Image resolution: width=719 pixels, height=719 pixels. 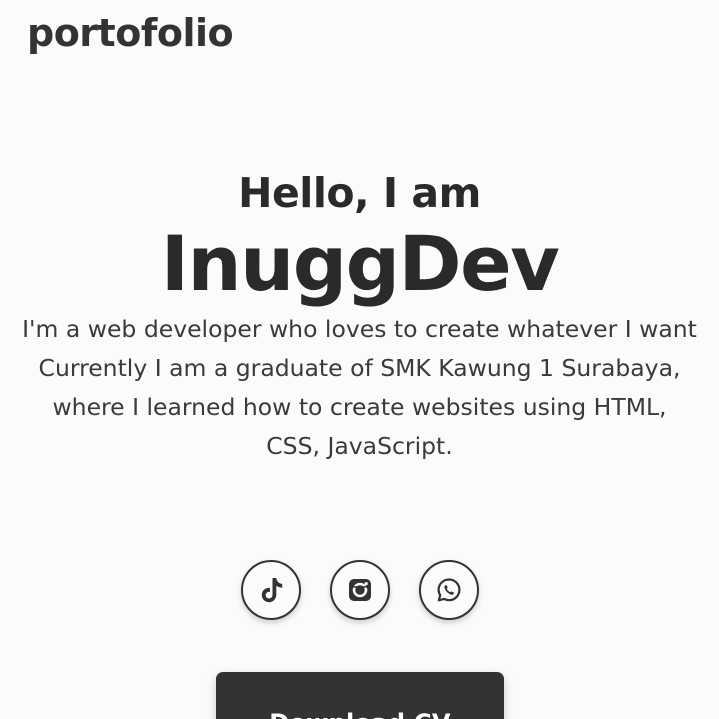 What do you see at coordinates (359, 193) in the screenshot?
I see `hero-greeting: Hello, I am` at bounding box center [359, 193].